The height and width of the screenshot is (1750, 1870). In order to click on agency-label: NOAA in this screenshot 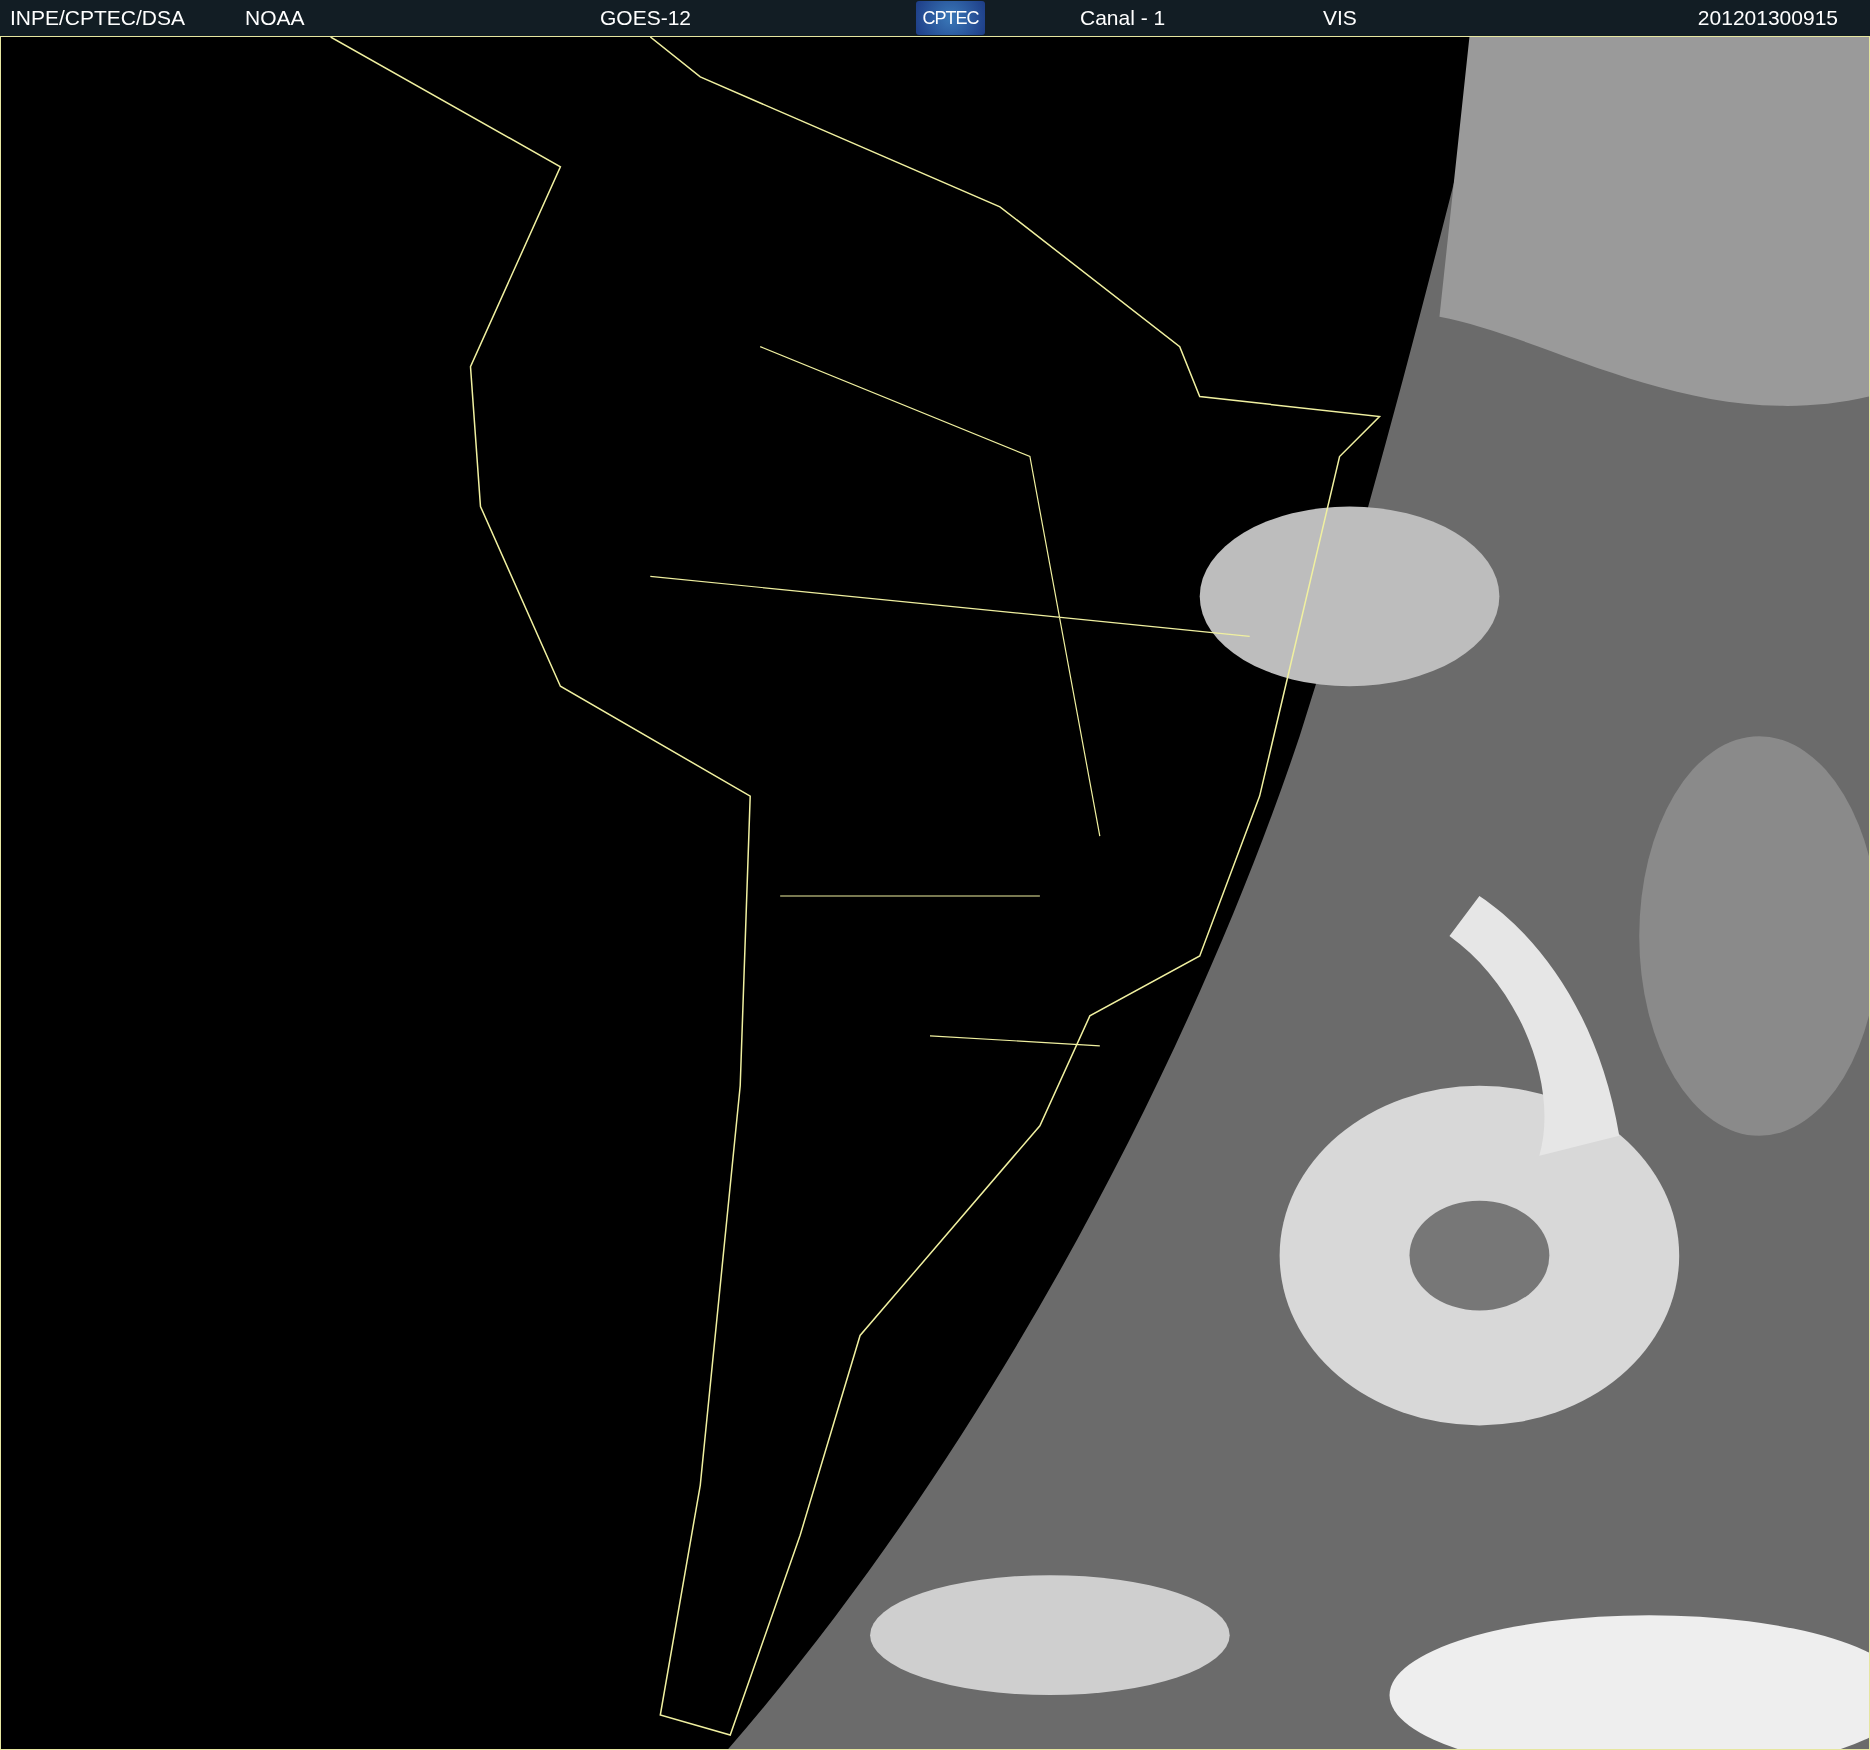, I will do `click(275, 18)`.